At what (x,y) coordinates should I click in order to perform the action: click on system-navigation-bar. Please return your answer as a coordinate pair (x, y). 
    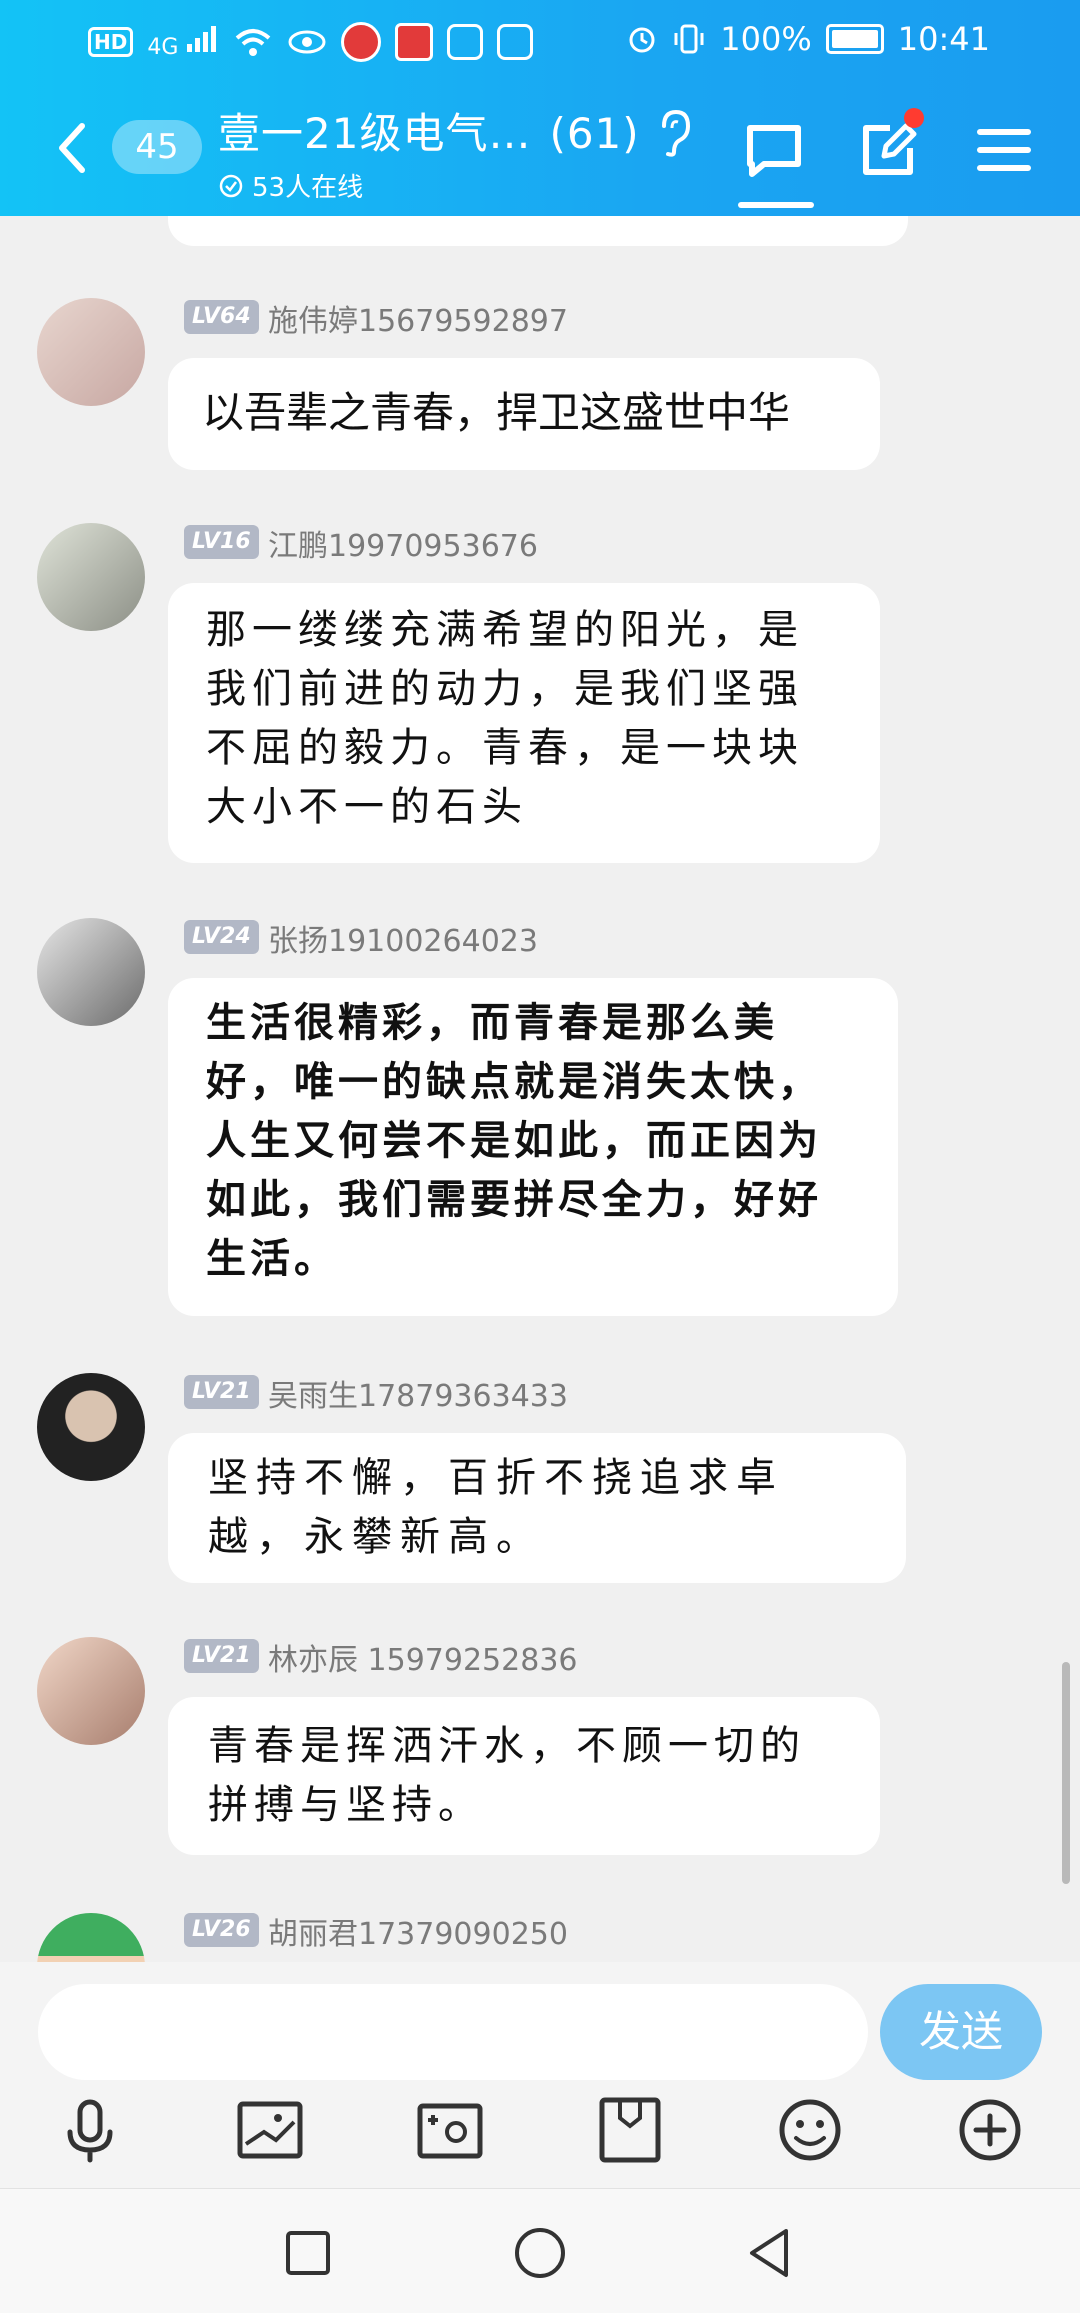
    Looking at the image, I should click on (540, 2250).